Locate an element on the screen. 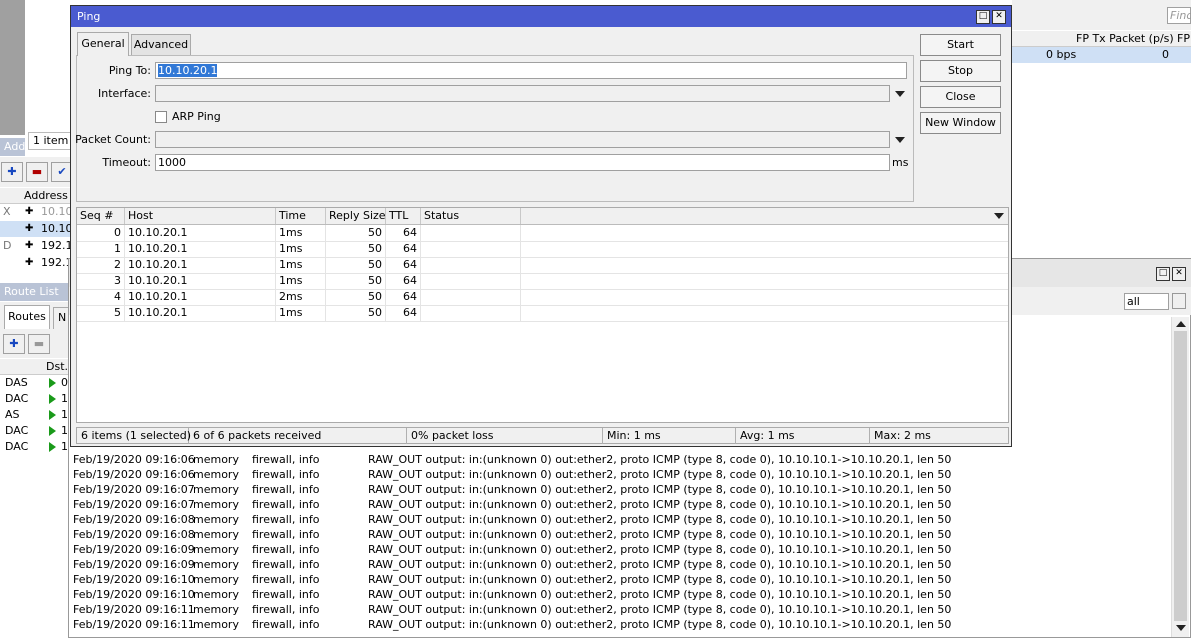 This screenshot has width=1191, height=638. interface-dropdown-icon is located at coordinates (900, 94).